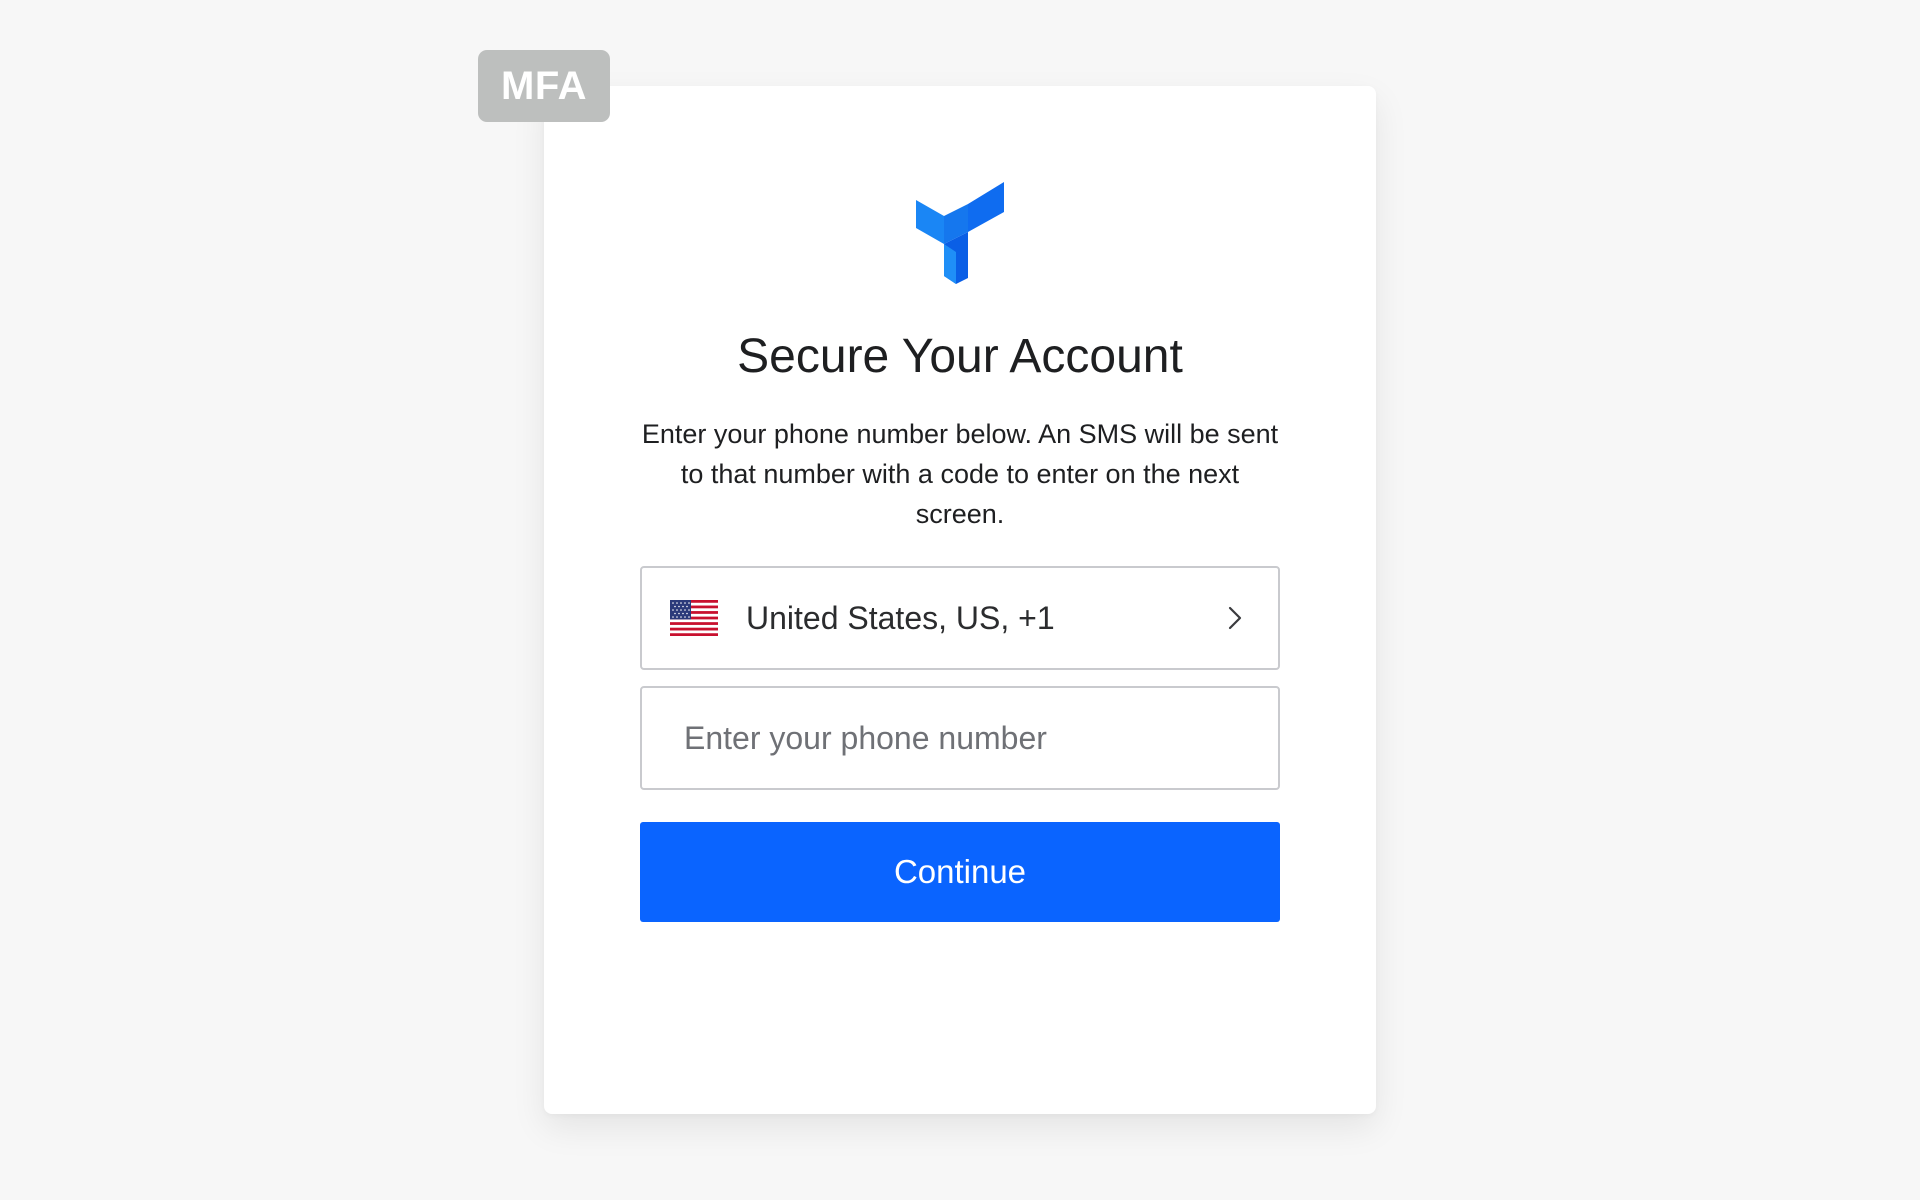  What do you see at coordinates (960, 738) in the screenshot?
I see `phone-number-input` at bounding box center [960, 738].